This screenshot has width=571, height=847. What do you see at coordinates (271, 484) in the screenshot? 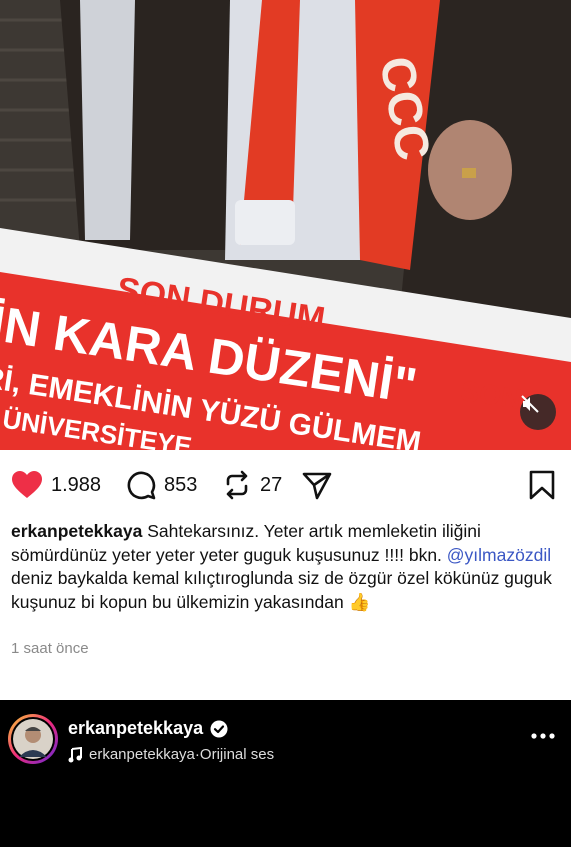
I see `repost-count: 27` at bounding box center [271, 484].